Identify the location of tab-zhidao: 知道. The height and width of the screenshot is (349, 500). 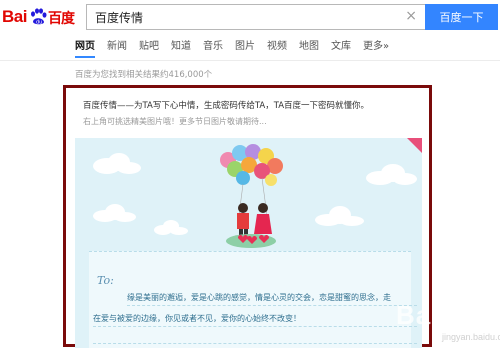
(181, 49).